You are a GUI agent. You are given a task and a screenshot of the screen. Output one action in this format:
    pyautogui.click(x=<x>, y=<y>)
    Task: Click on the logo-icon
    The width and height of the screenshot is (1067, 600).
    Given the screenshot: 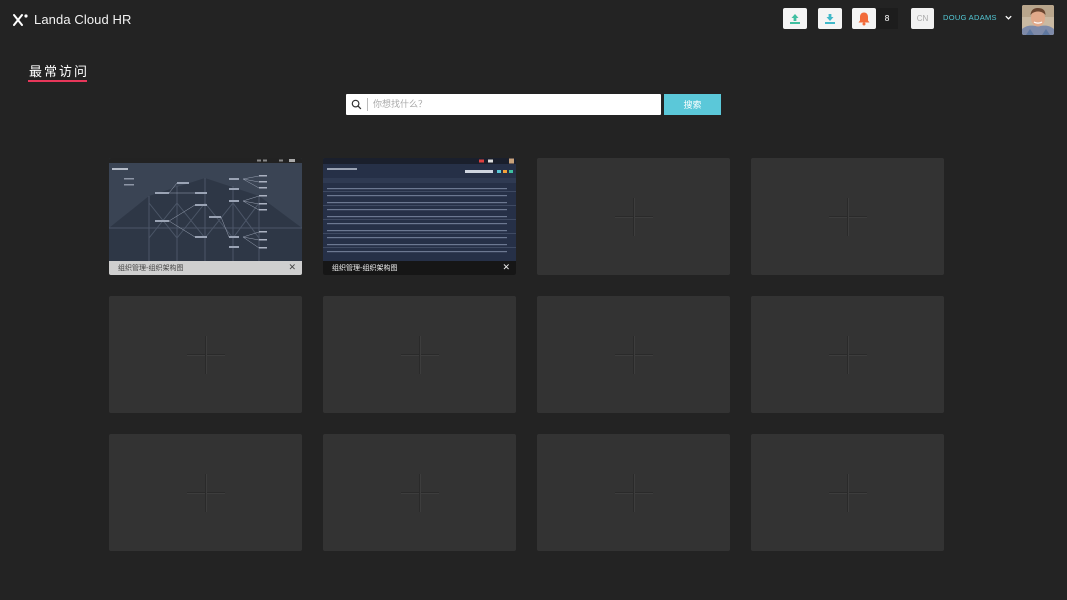 What is the action you would take?
    pyautogui.click(x=20, y=19)
    